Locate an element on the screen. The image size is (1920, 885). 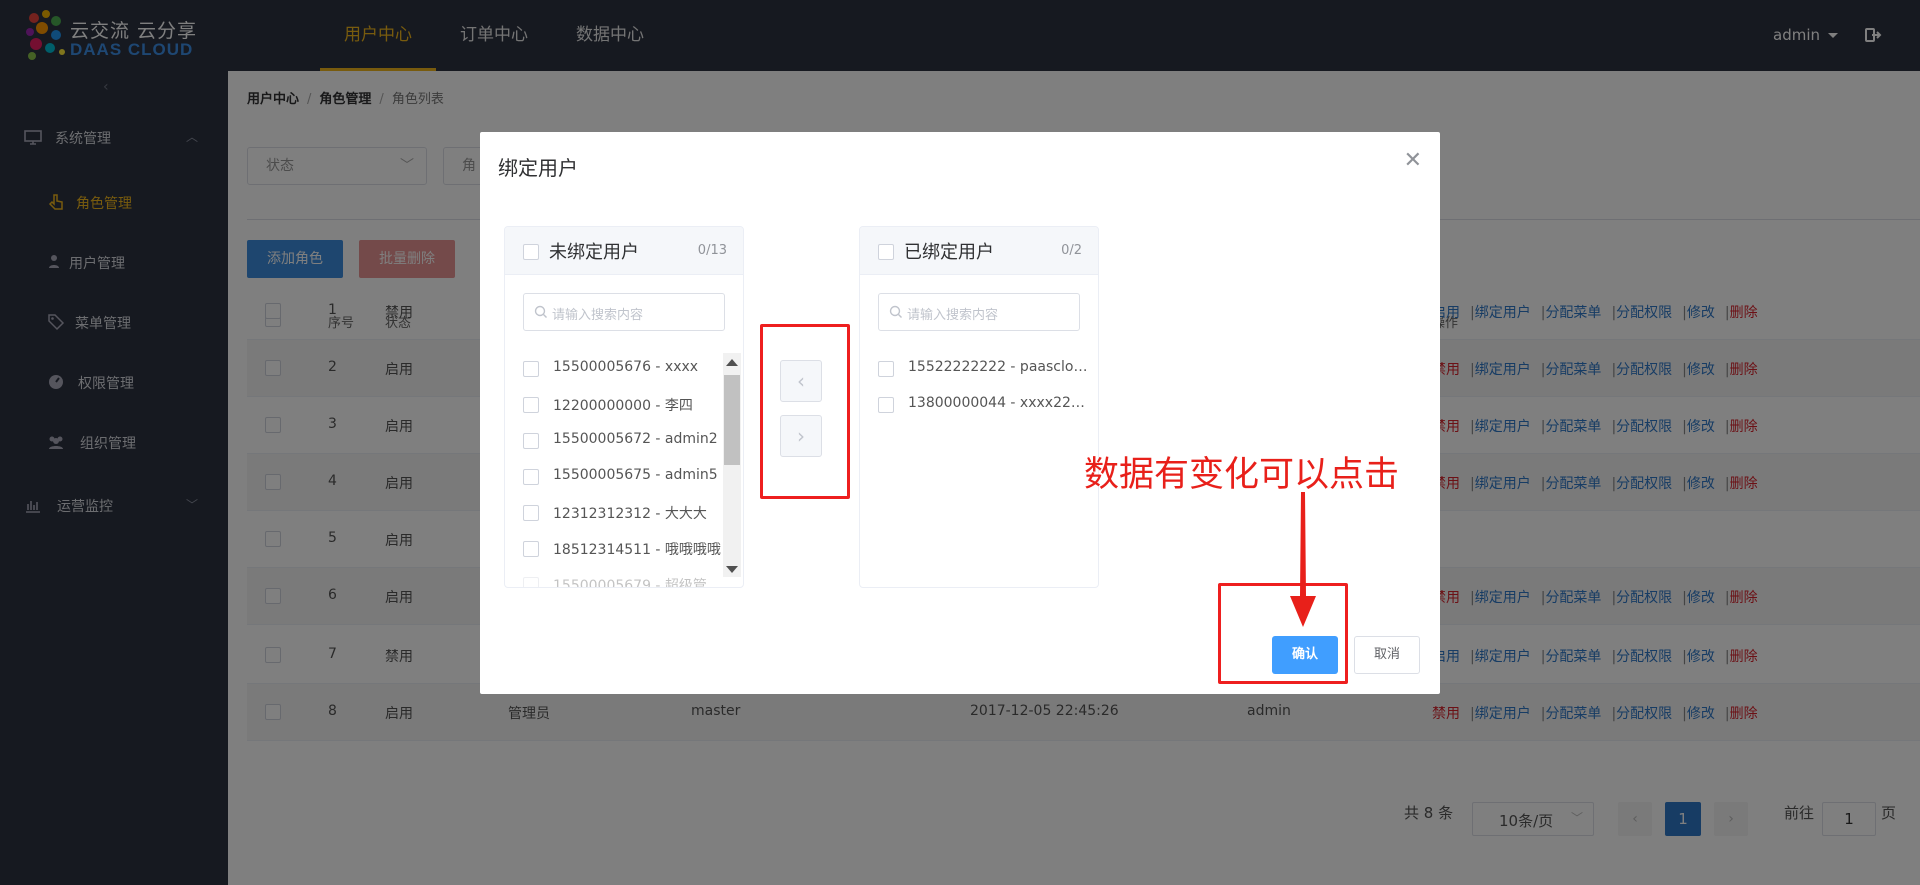
select-all-unbound-checkbox is located at coordinates (531, 252).